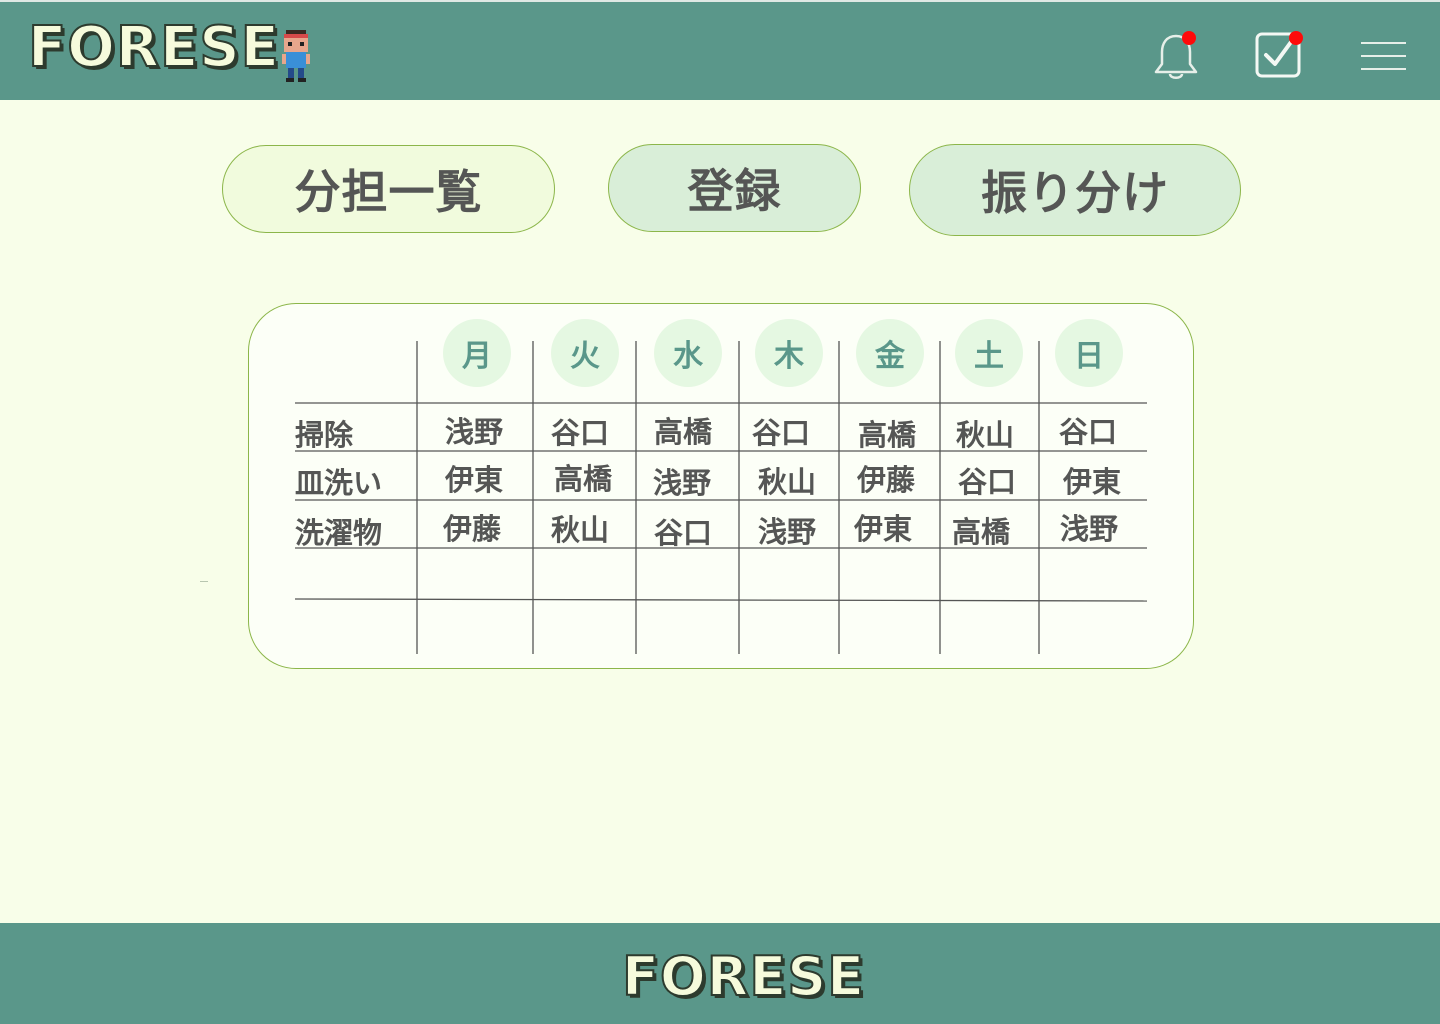  I want to click on day-header-wed: 水, so click(688, 353).